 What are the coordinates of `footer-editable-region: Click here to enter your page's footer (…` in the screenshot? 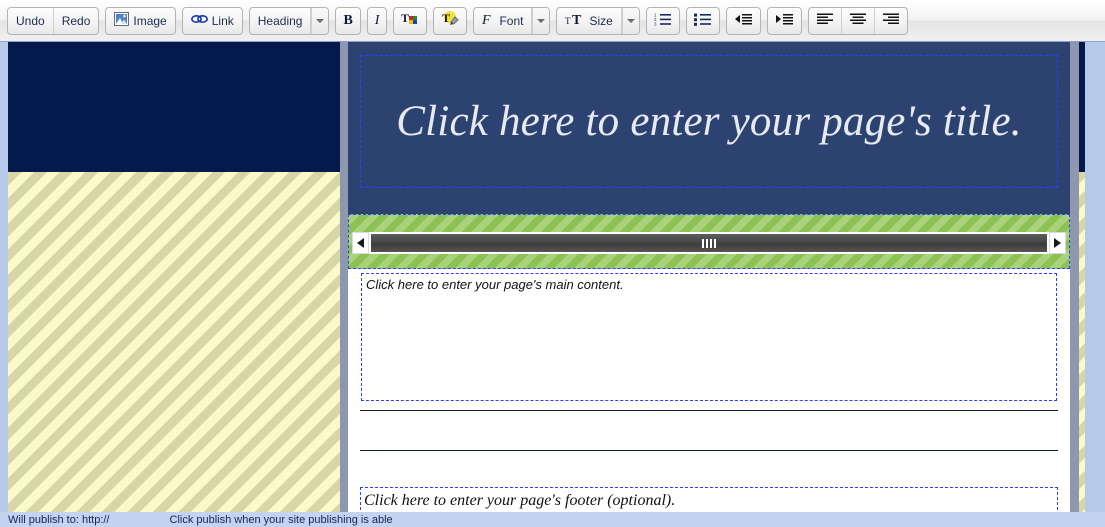 It's located at (709, 501).